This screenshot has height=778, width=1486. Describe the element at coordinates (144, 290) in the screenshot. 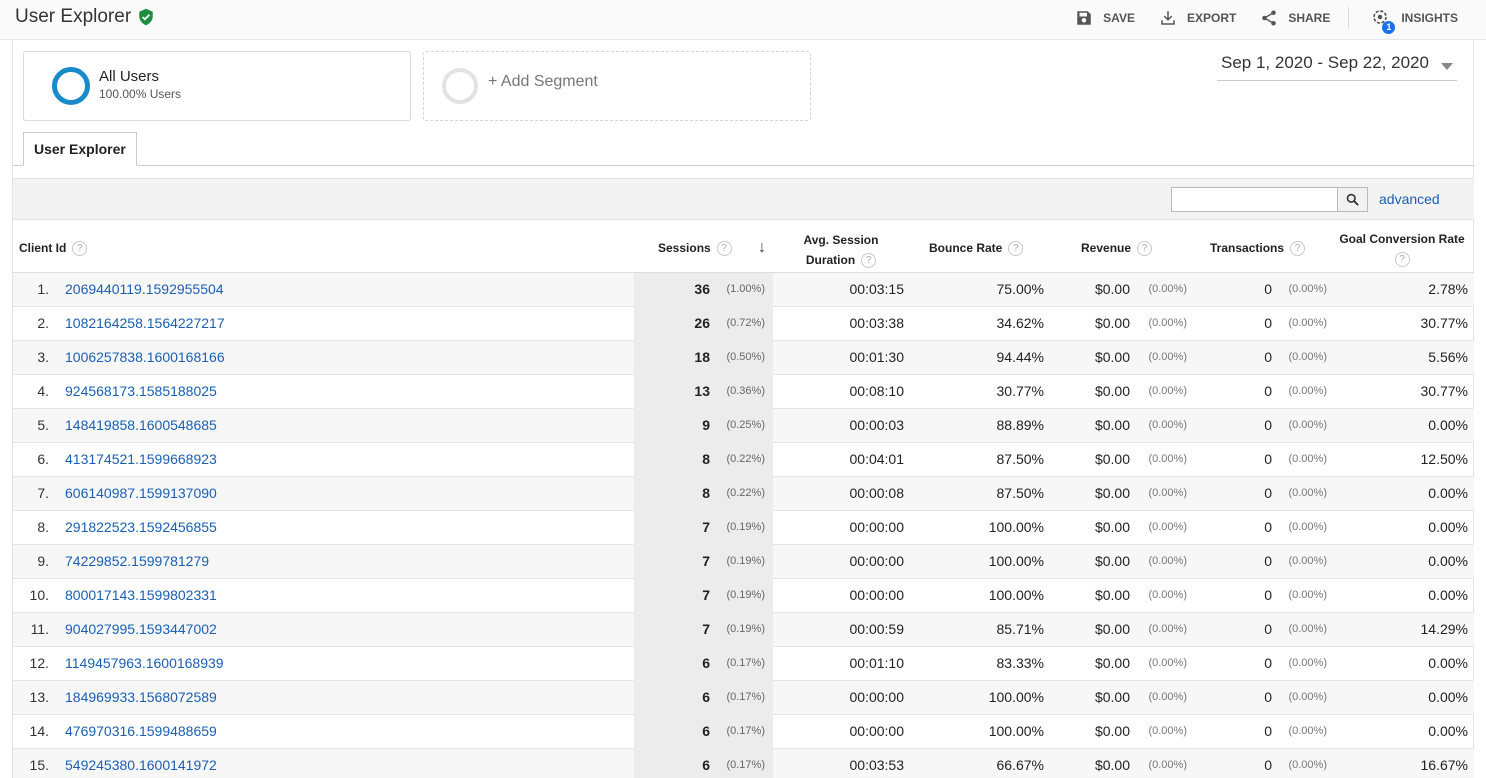

I see `client-id-link: 2069440119.1592955504` at that location.